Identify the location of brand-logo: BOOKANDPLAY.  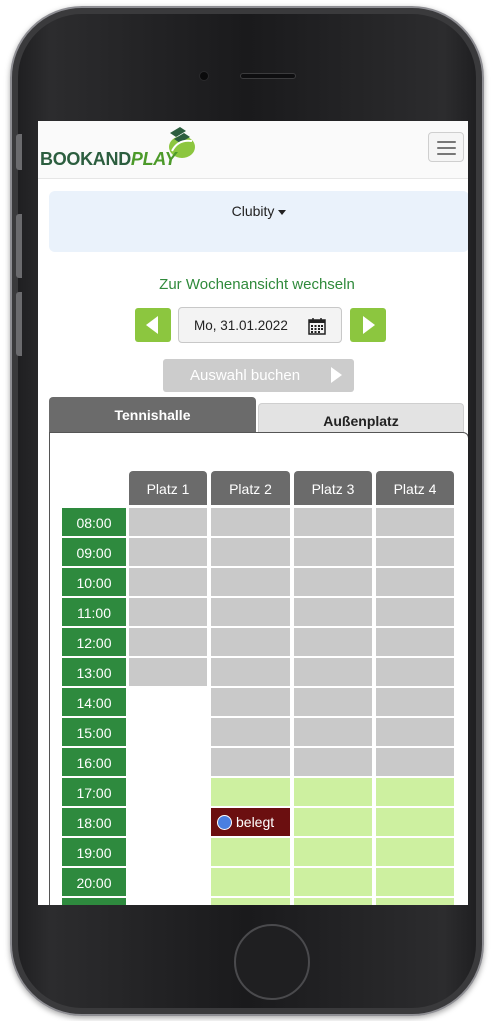
(120, 151).